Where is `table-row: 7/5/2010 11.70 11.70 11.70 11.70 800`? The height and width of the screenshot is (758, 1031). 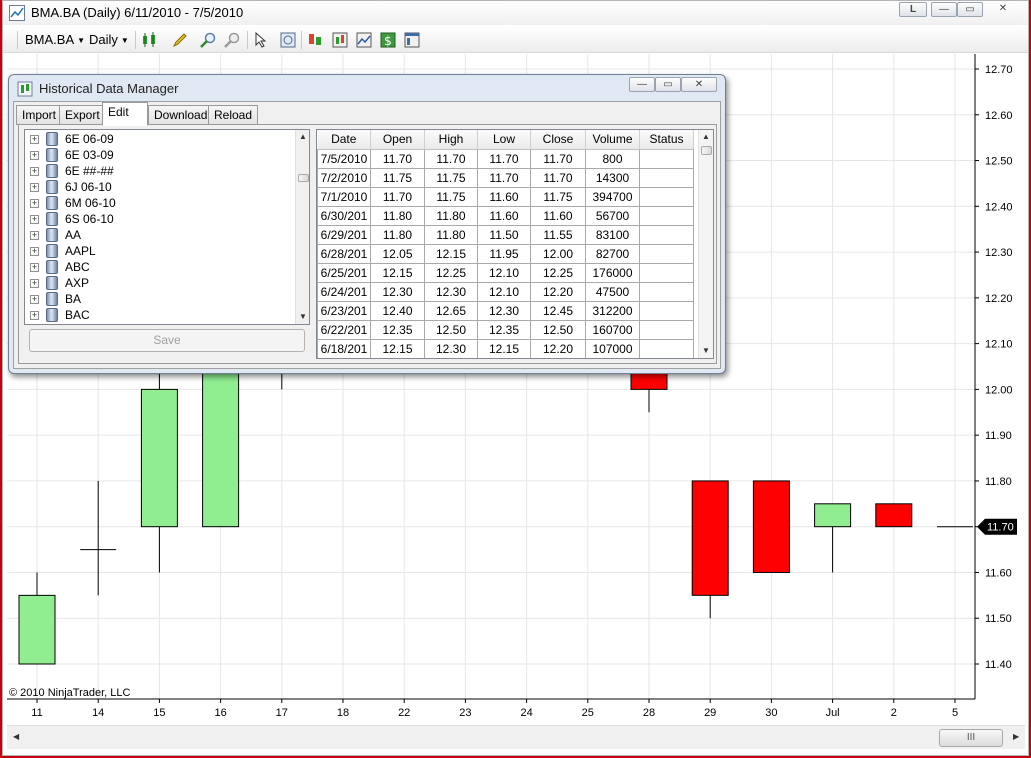
table-row: 7/5/2010 11.70 11.70 11.70 11.70 800 is located at coordinates (505, 158).